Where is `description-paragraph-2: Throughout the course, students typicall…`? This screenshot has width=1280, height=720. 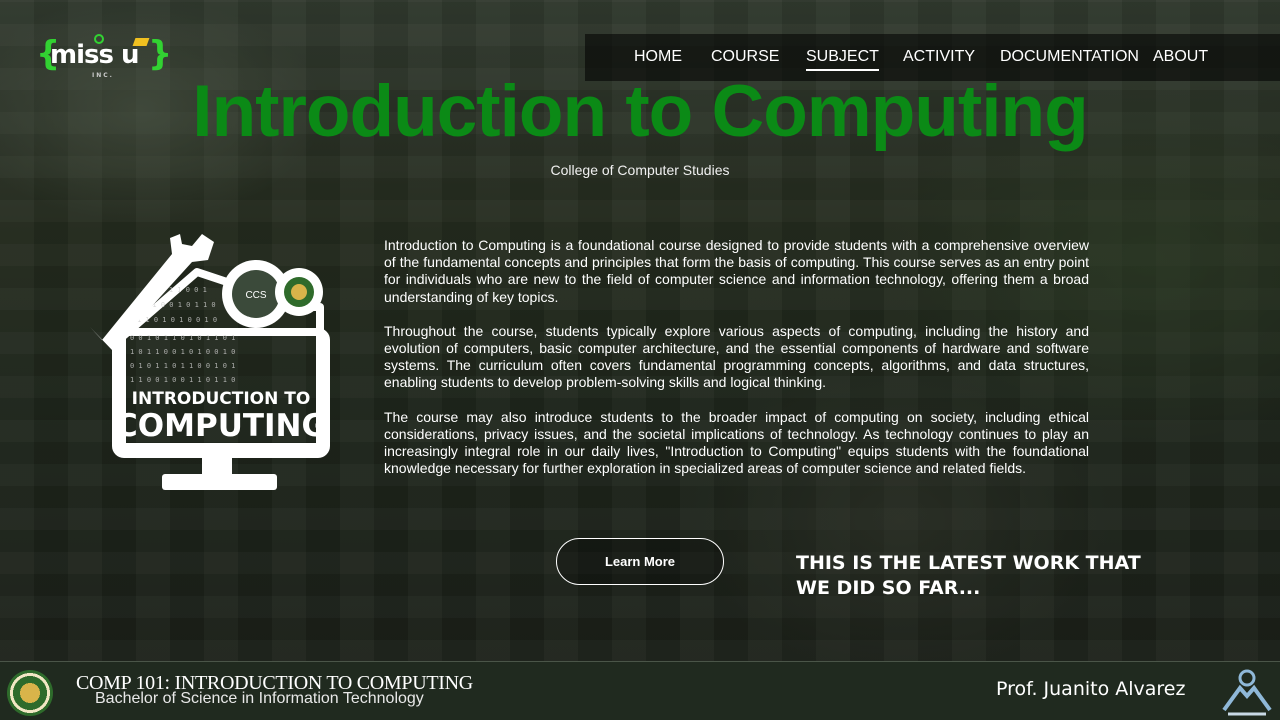 description-paragraph-2: Throughout the course, students typicall… is located at coordinates (736, 356).